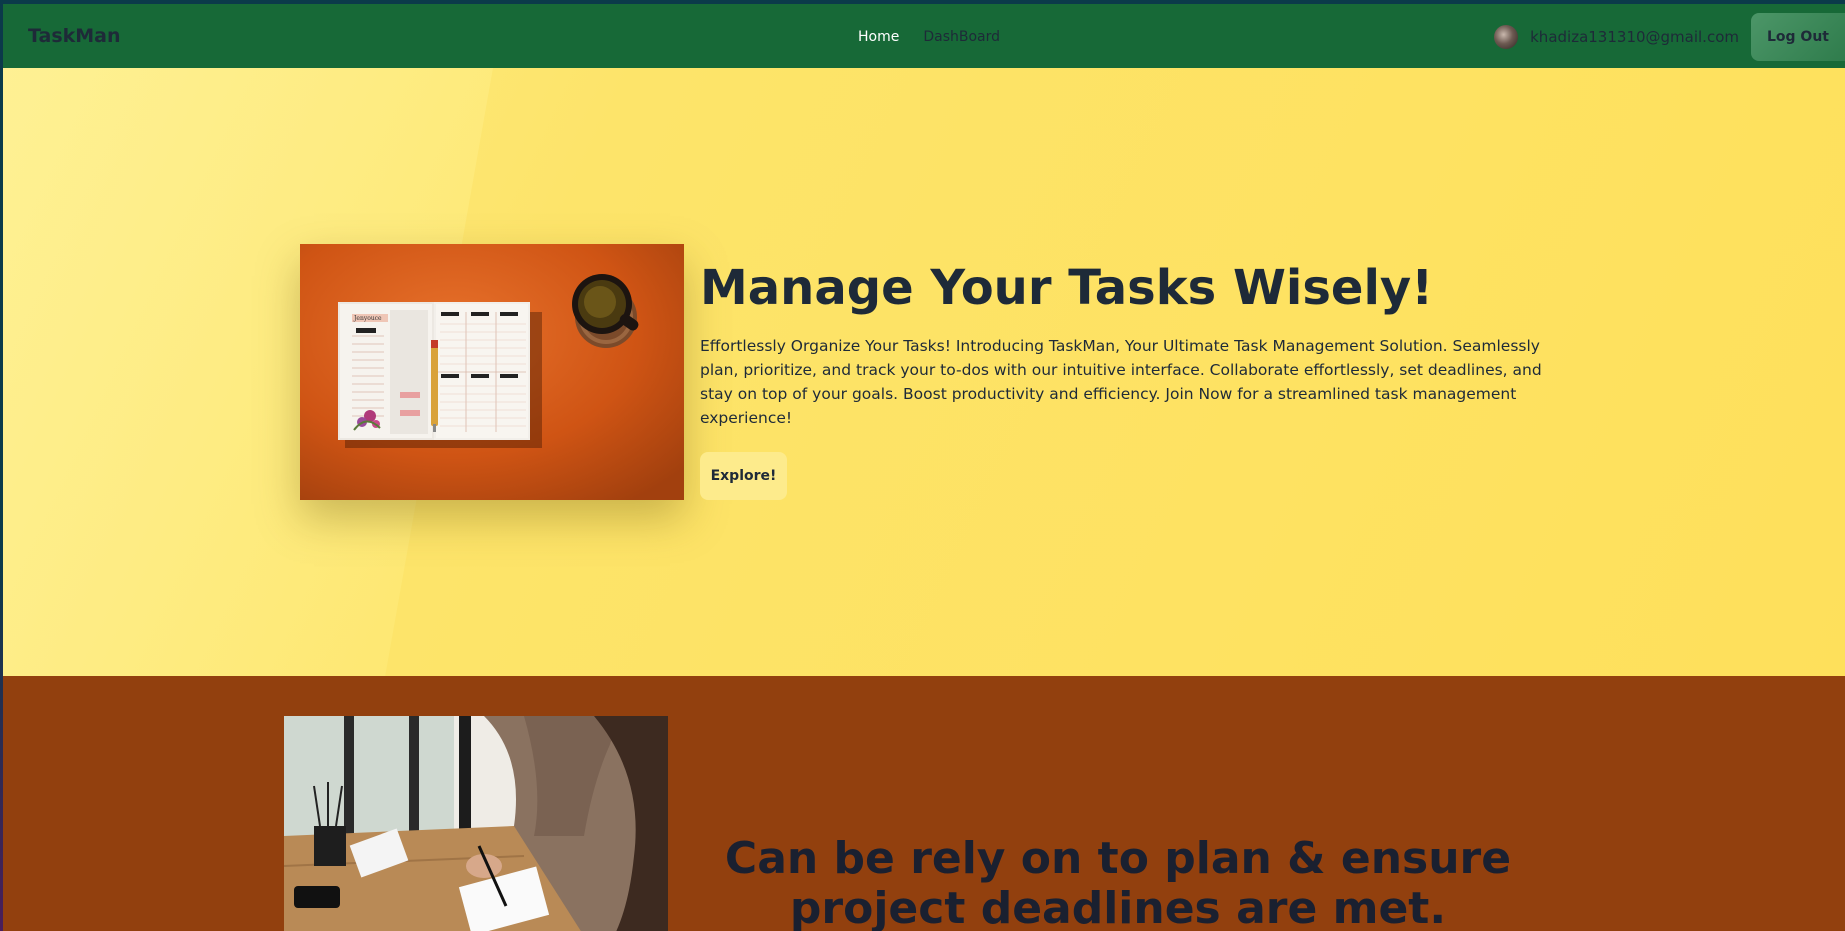 Image resolution: width=1845 pixels, height=931 pixels. What do you see at coordinates (74, 36) in the screenshot?
I see `brand-logo: TaskMan` at bounding box center [74, 36].